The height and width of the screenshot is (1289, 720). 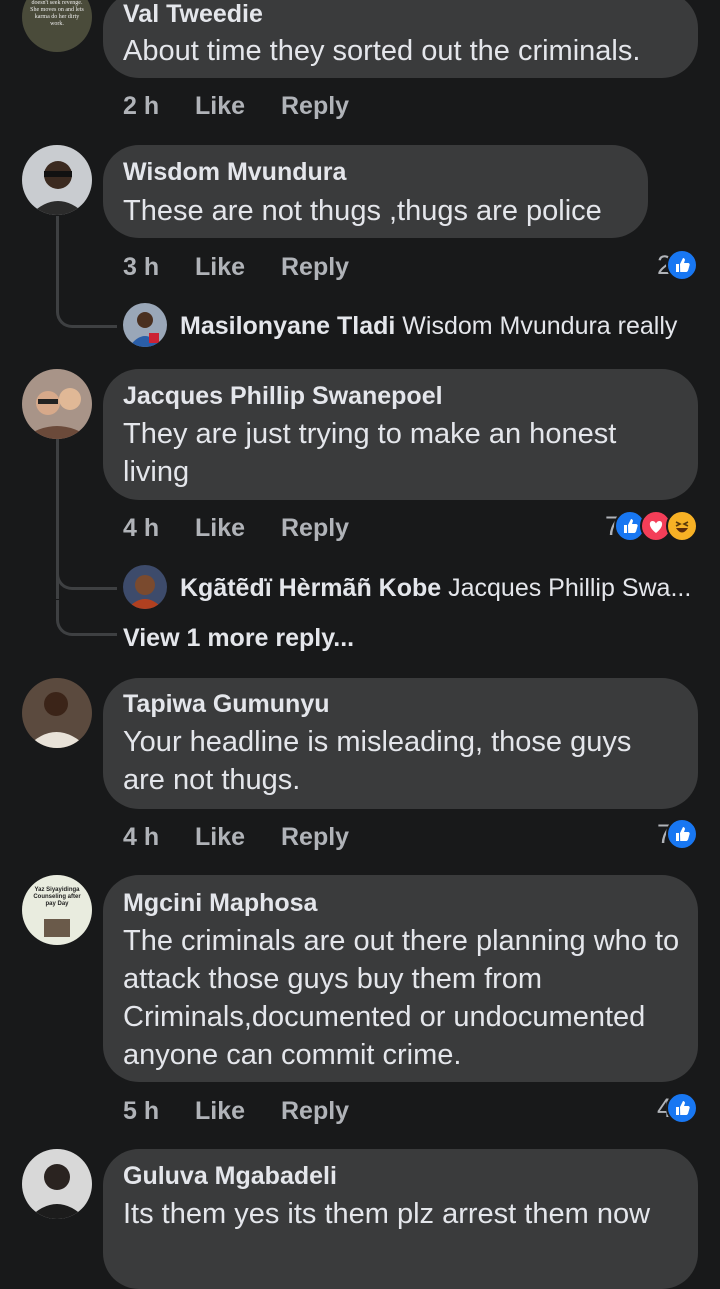 What do you see at coordinates (682, 526) in the screenshot?
I see `haha-reaction-icon` at bounding box center [682, 526].